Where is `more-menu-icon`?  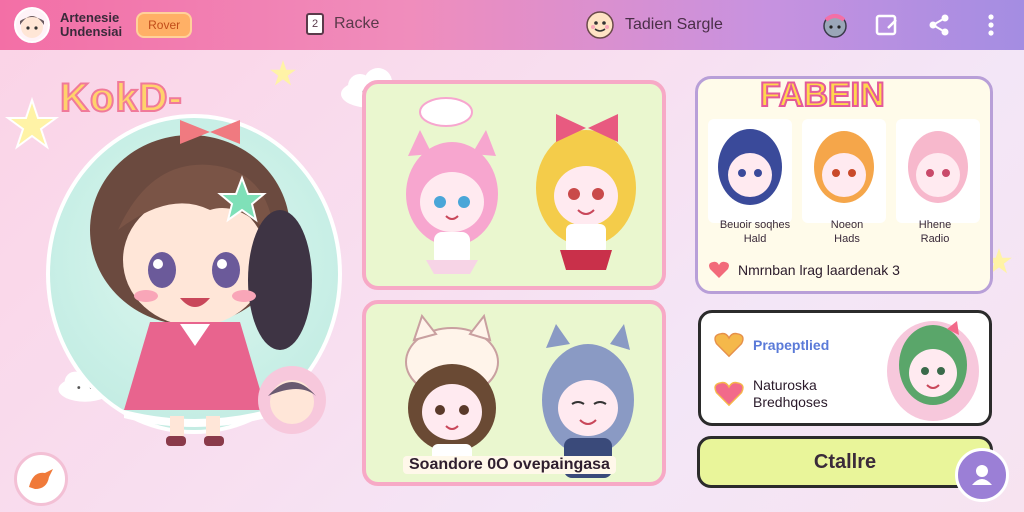
more-menu-icon is located at coordinates (991, 25).